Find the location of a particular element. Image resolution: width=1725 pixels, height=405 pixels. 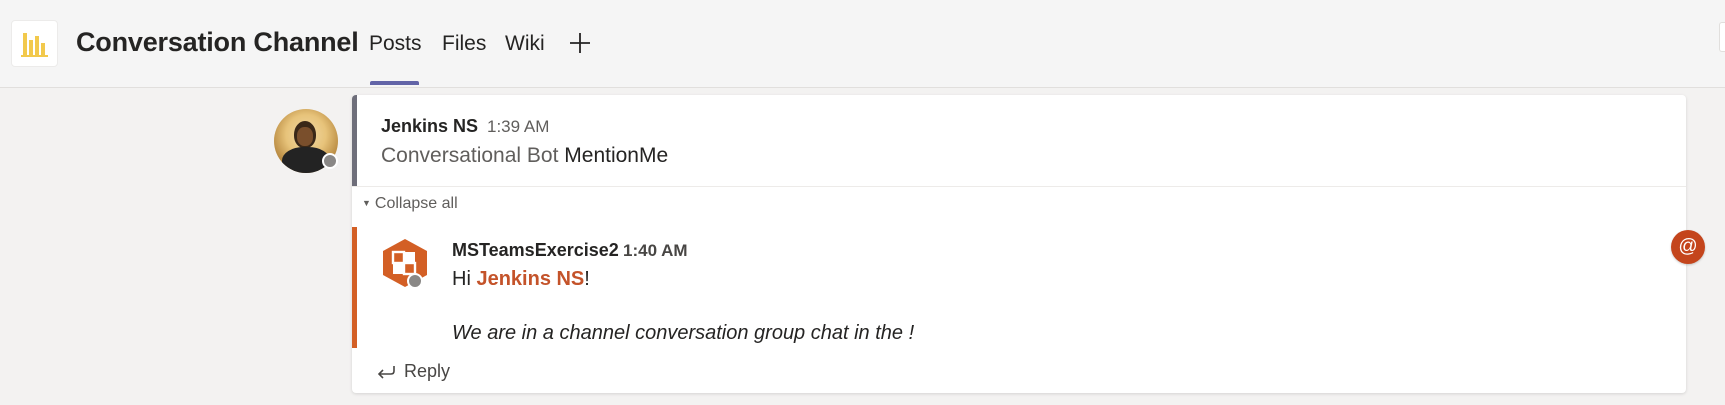

message-body: Conversational Bot MentionMe is located at coordinates (524, 156).